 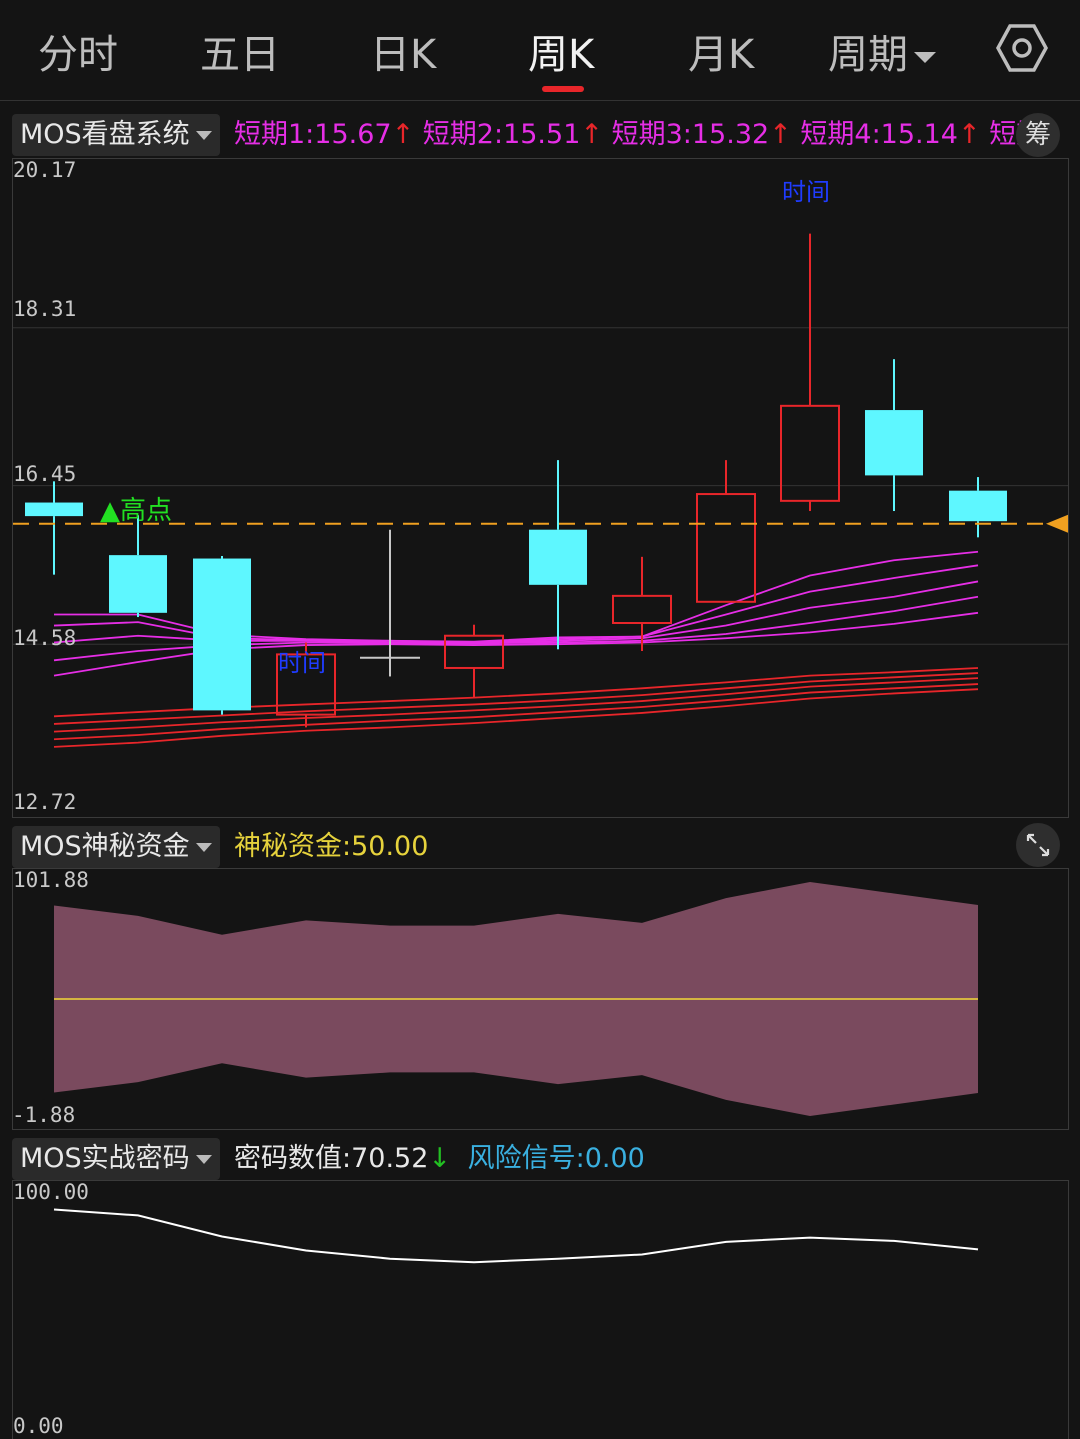 What do you see at coordinates (730, 134) in the screenshot?
I see `ma3-value: 15.32` at bounding box center [730, 134].